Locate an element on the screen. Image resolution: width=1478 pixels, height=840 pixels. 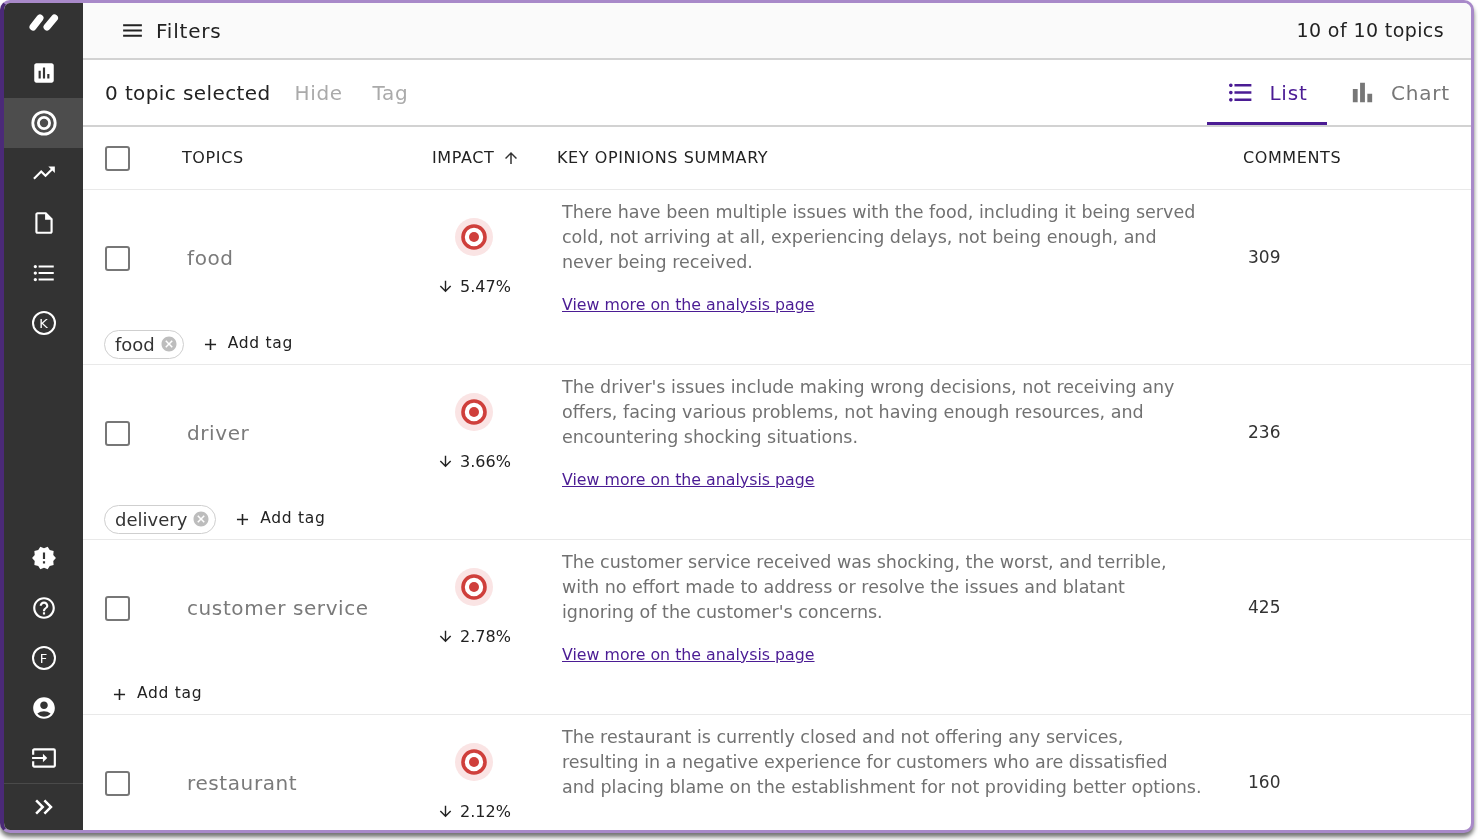
topic-count: 10 of 10 topics is located at coordinates (1370, 31).